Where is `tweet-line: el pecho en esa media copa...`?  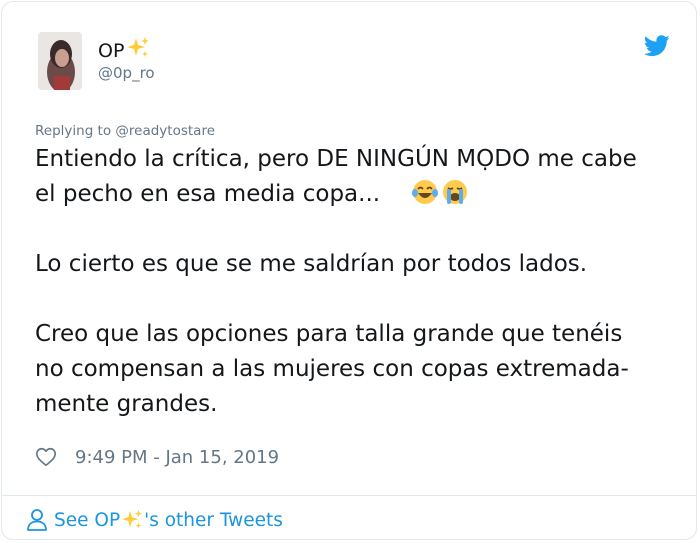 tweet-line: el pecho en esa media copa... is located at coordinates (208, 194).